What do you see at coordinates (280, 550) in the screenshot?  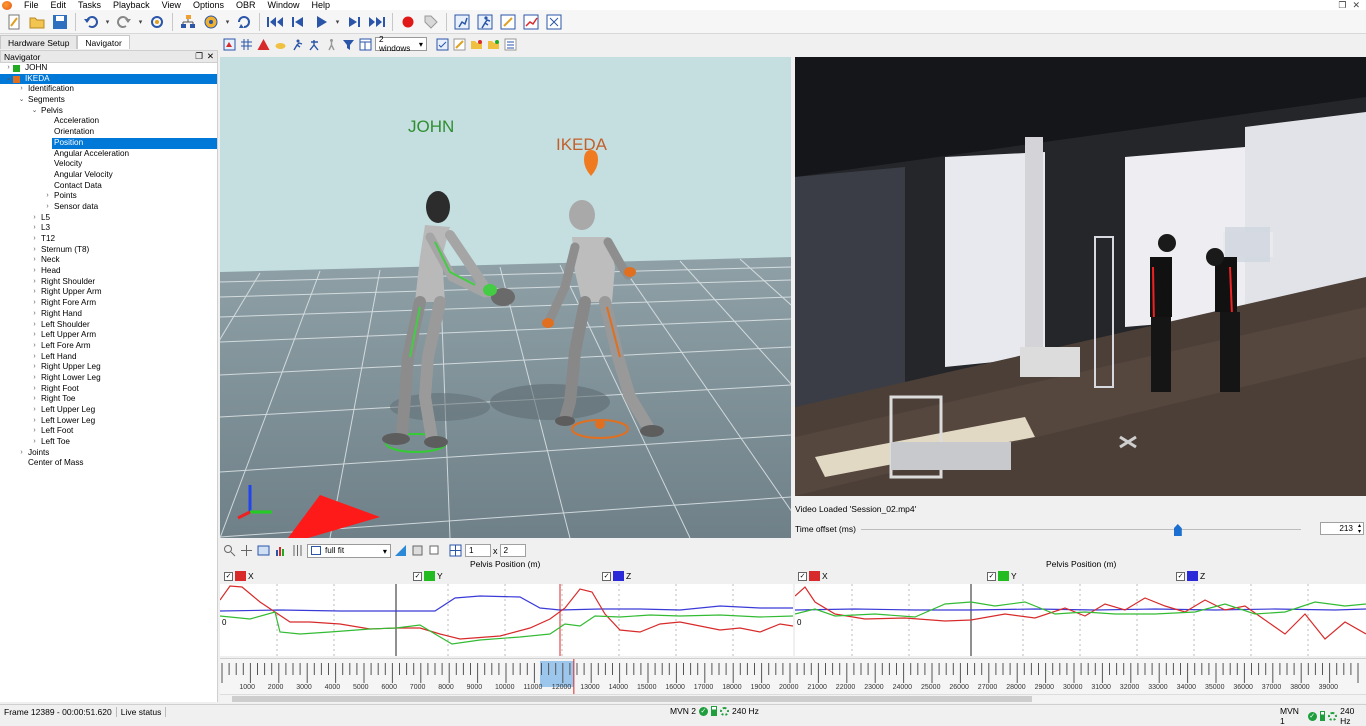 I see `bar-chart-icon` at bounding box center [280, 550].